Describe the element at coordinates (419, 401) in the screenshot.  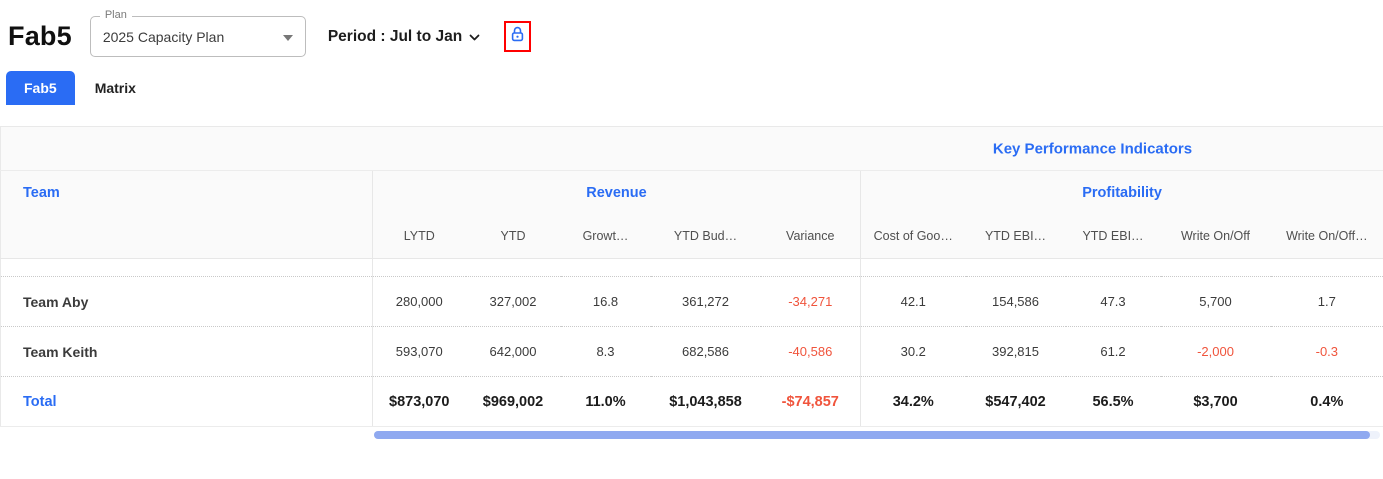
I see `total-value: $873,070` at that location.